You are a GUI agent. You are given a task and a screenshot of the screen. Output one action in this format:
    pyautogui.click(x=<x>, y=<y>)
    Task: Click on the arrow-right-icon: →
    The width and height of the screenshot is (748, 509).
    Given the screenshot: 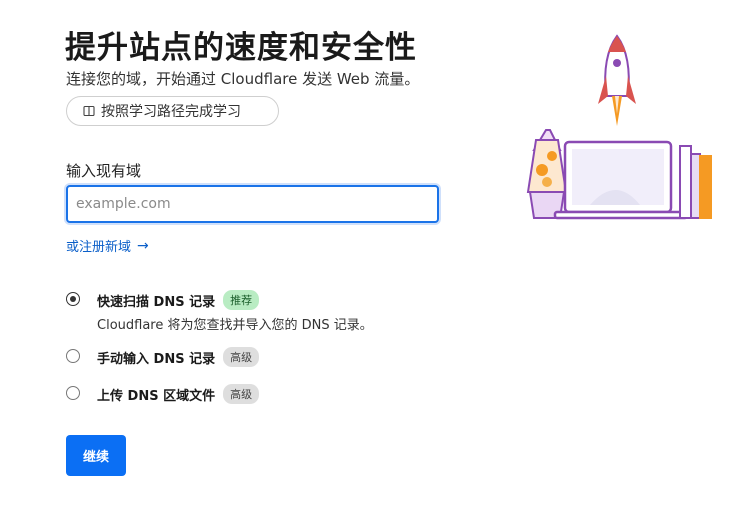 What is the action you would take?
    pyautogui.click(x=143, y=245)
    